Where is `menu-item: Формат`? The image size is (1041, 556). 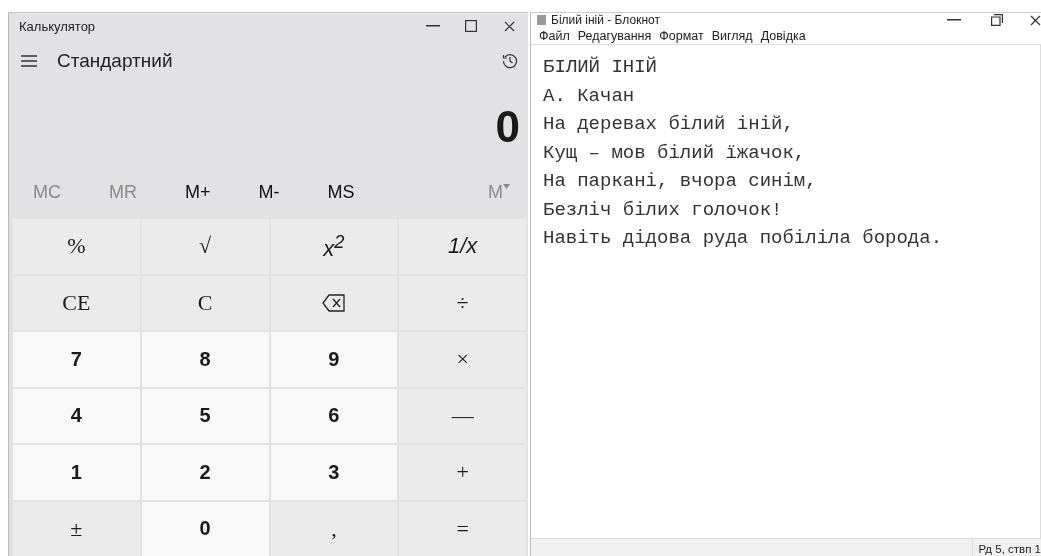 menu-item: Формат is located at coordinates (681, 35).